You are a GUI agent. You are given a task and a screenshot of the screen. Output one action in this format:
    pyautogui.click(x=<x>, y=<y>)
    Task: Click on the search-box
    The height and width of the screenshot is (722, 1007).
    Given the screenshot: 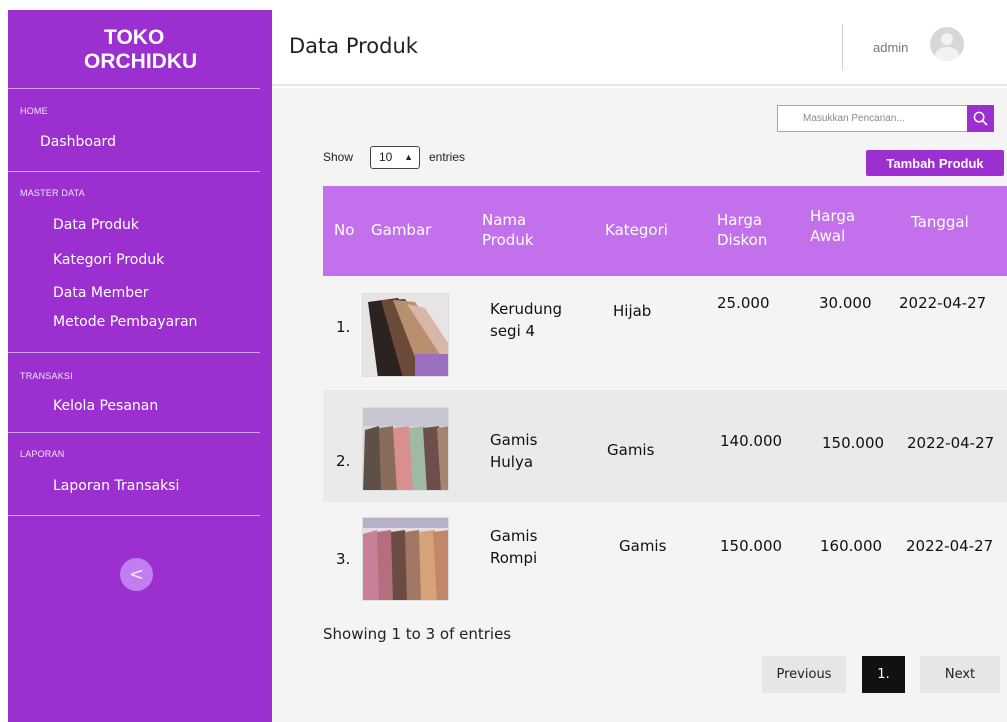 What is the action you would take?
    pyautogui.click(x=873, y=118)
    